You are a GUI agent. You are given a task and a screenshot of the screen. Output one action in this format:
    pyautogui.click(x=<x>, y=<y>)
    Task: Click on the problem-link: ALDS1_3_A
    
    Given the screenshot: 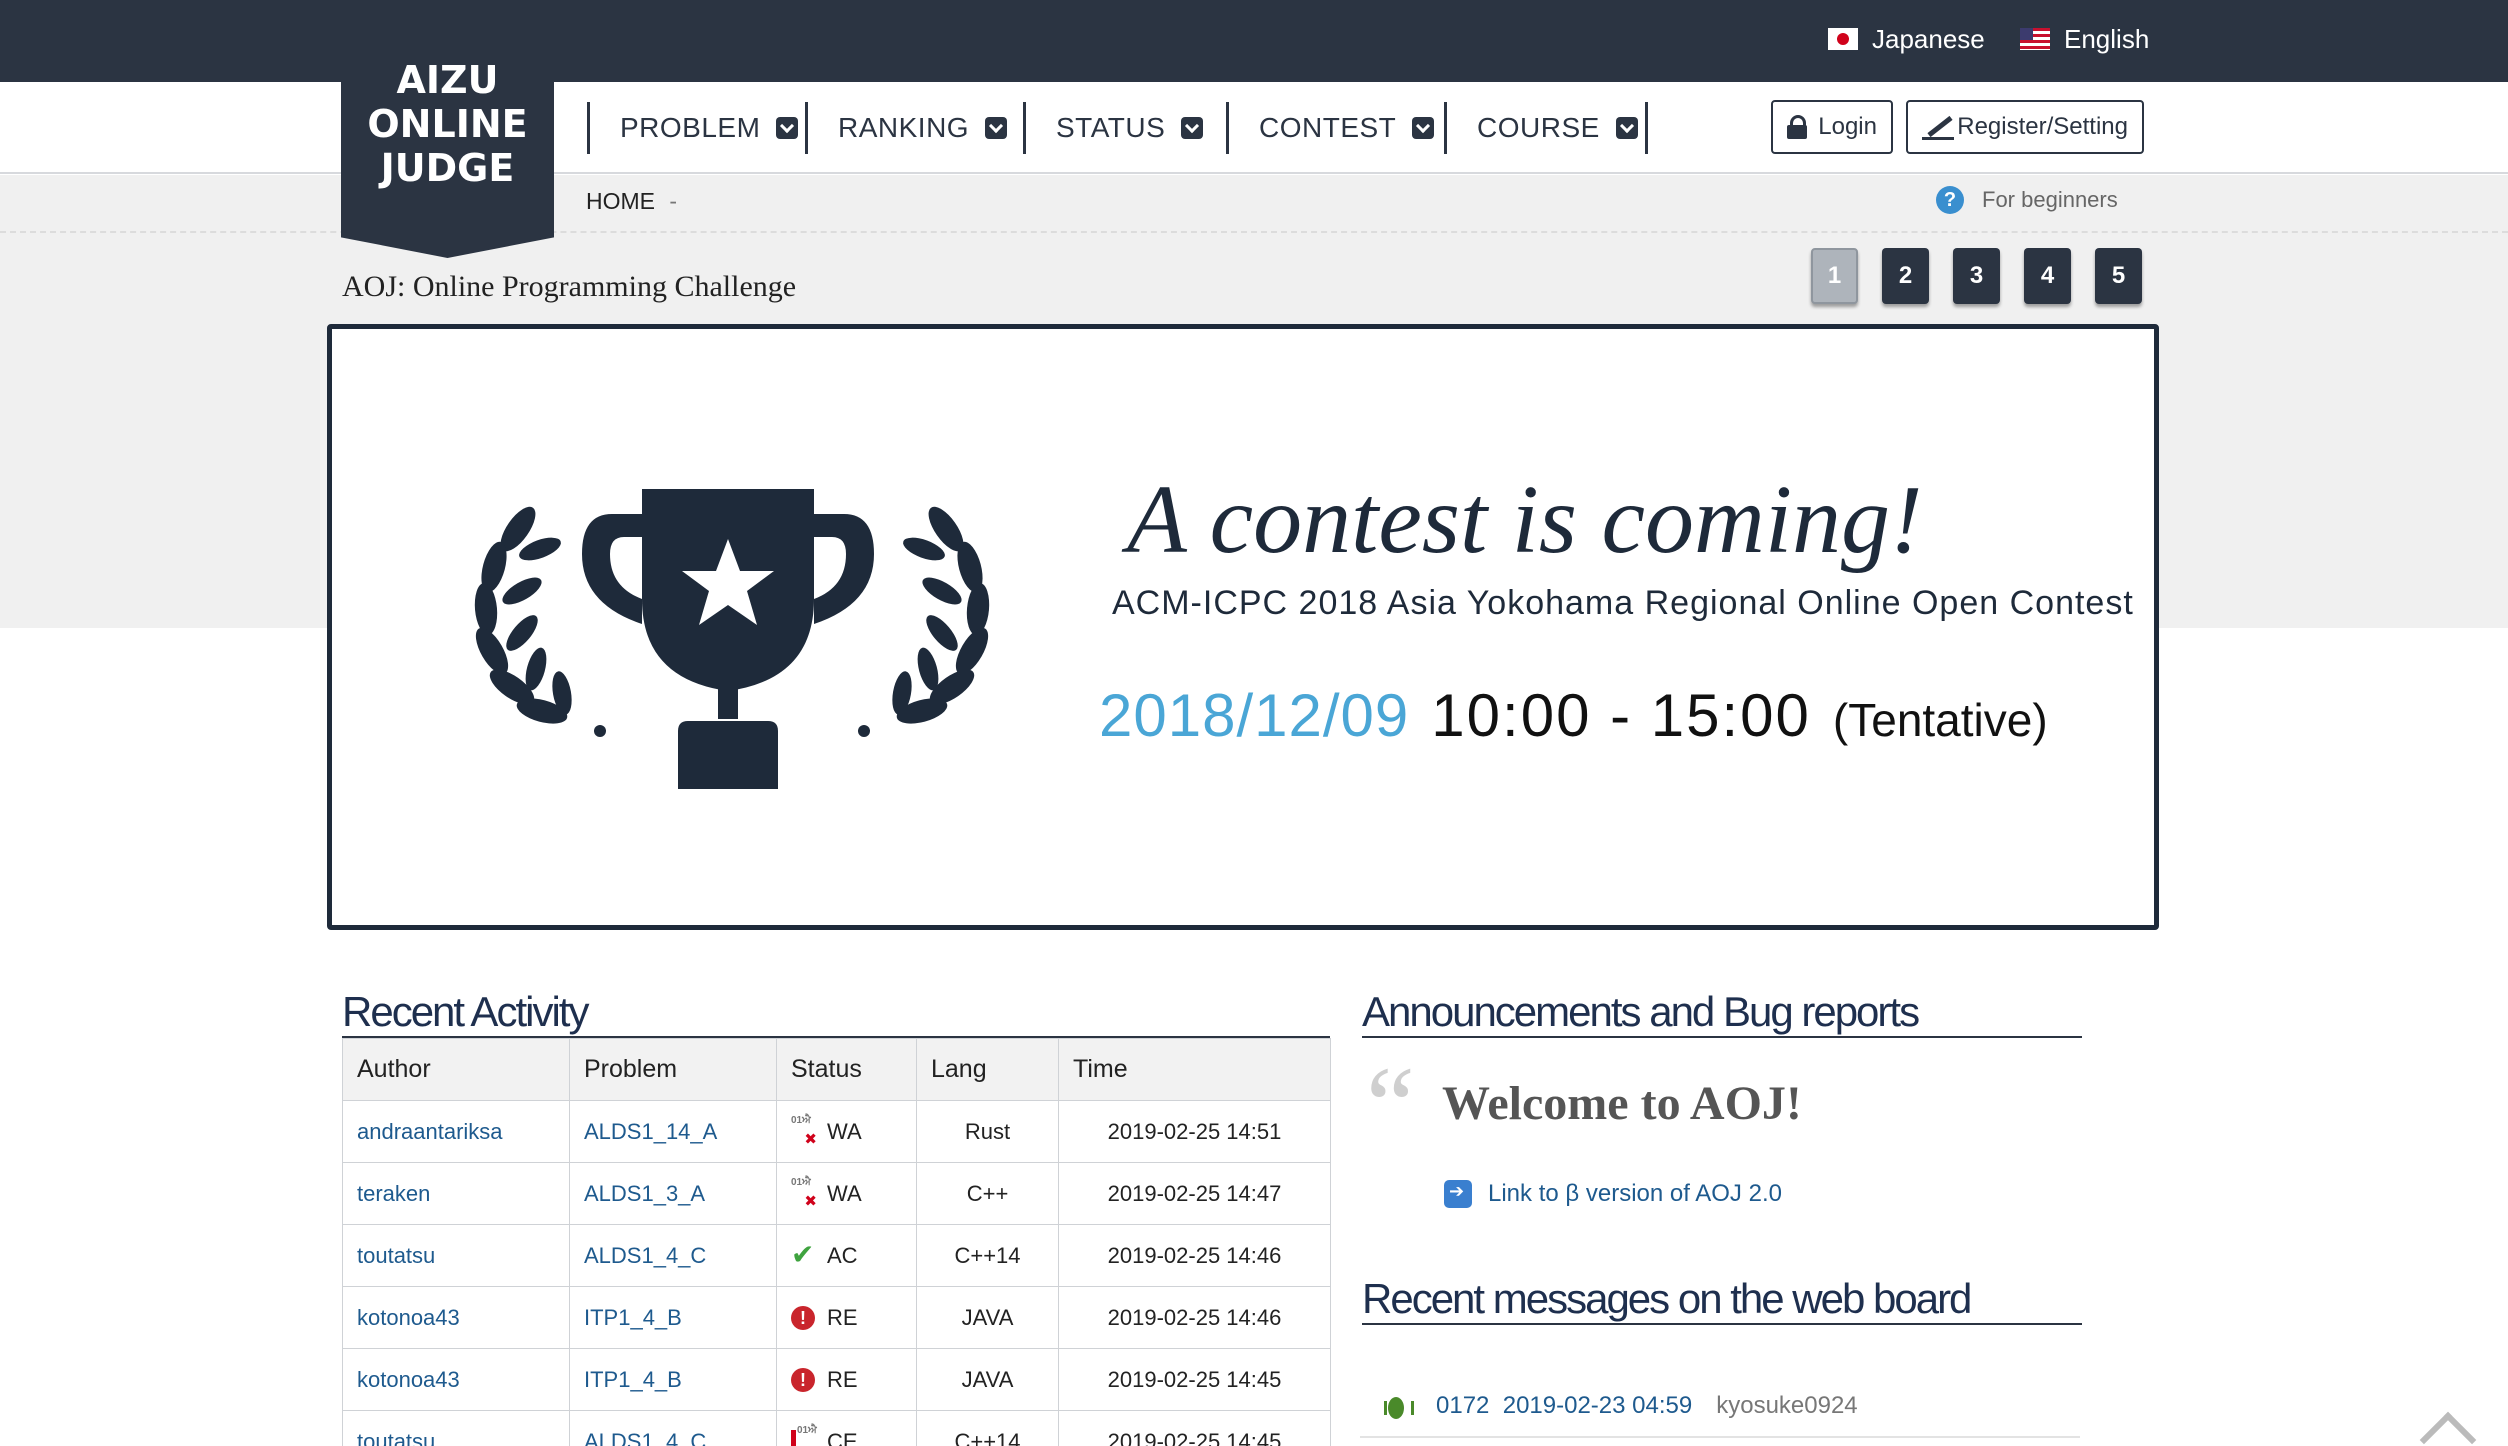 What is the action you would take?
    pyautogui.click(x=644, y=1193)
    